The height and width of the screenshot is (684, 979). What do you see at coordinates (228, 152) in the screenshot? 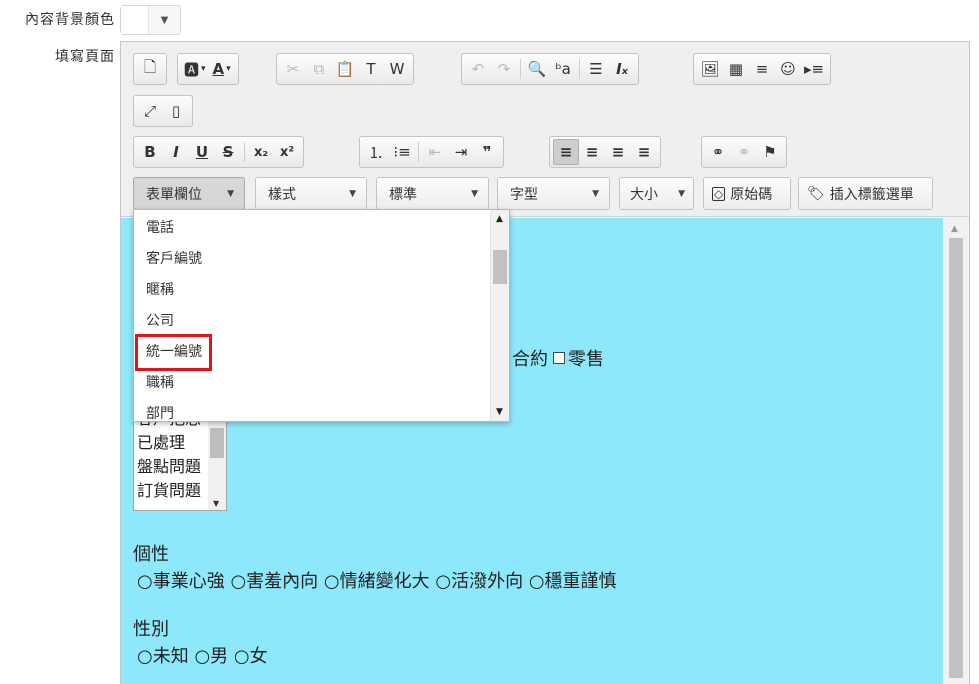
I see `strikethrough-icon: S` at bounding box center [228, 152].